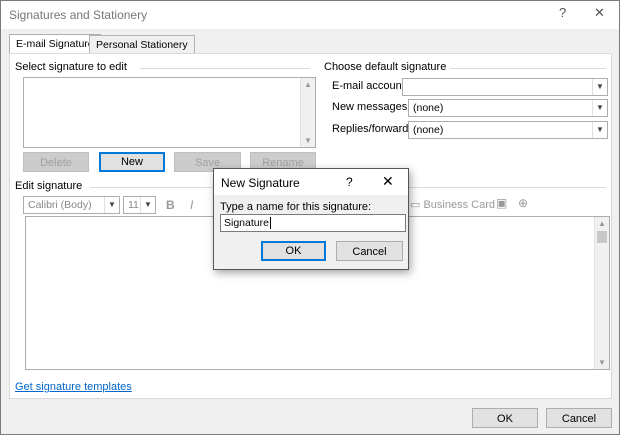  I want to click on hyperlink-icon: ⊕, so click(523, 203).